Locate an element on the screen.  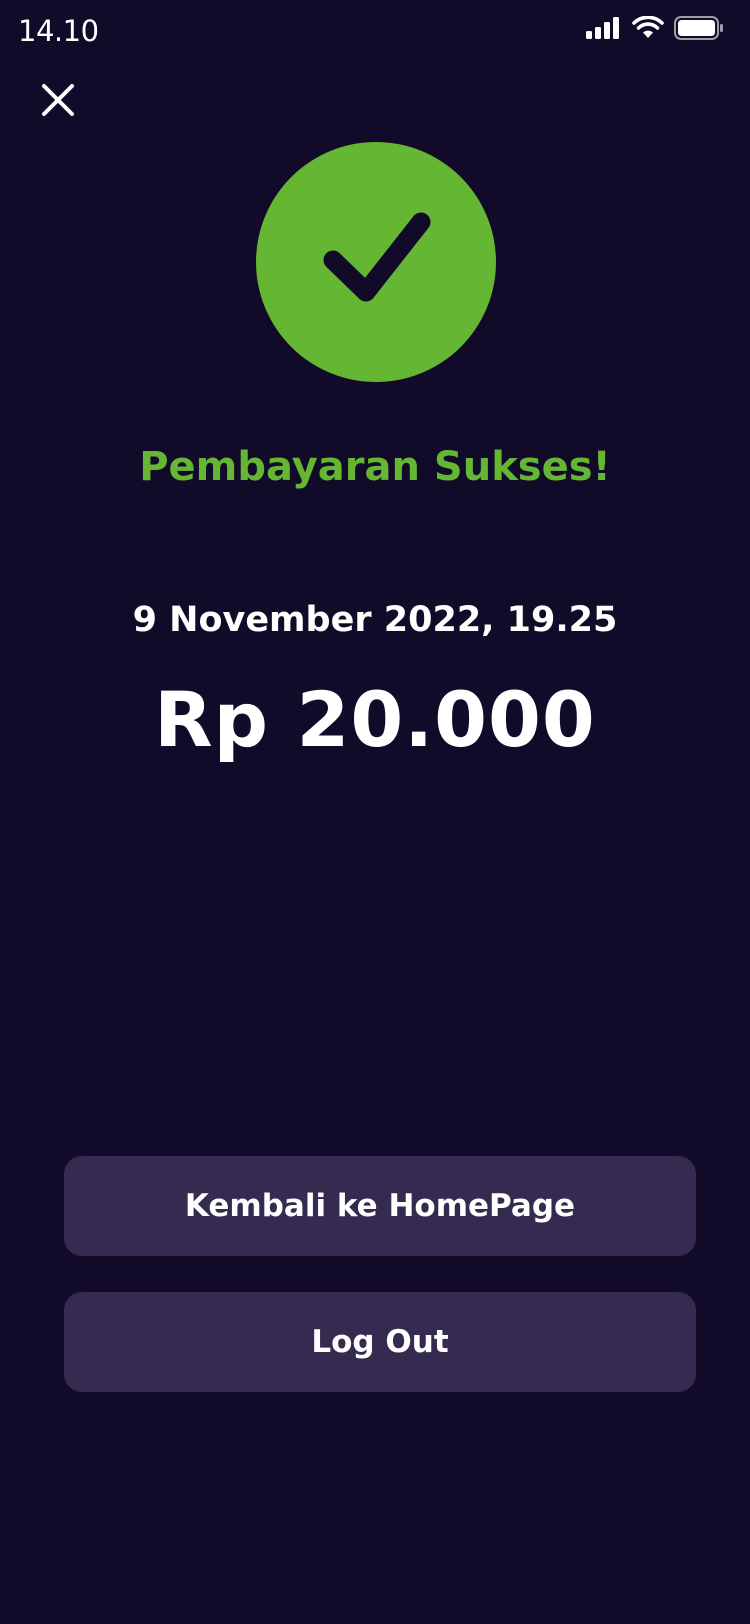
close-icon is located at coordinates (58, 100).